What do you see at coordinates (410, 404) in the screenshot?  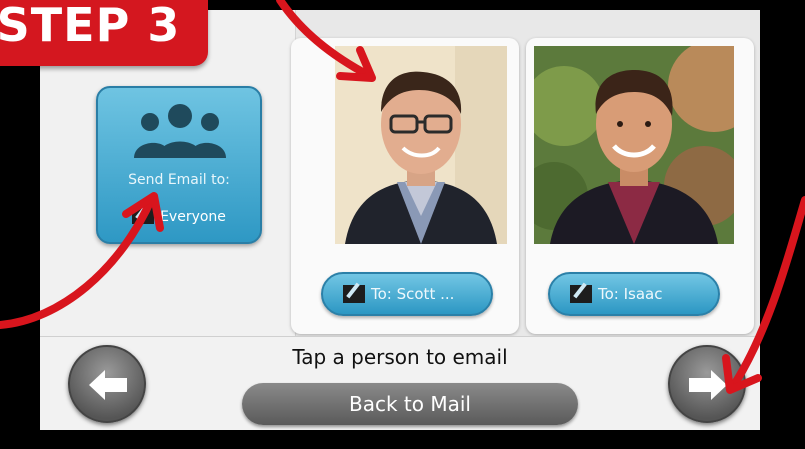 I see `back-to-mail-button: Back to Mail` at bounding box center [410, 404].